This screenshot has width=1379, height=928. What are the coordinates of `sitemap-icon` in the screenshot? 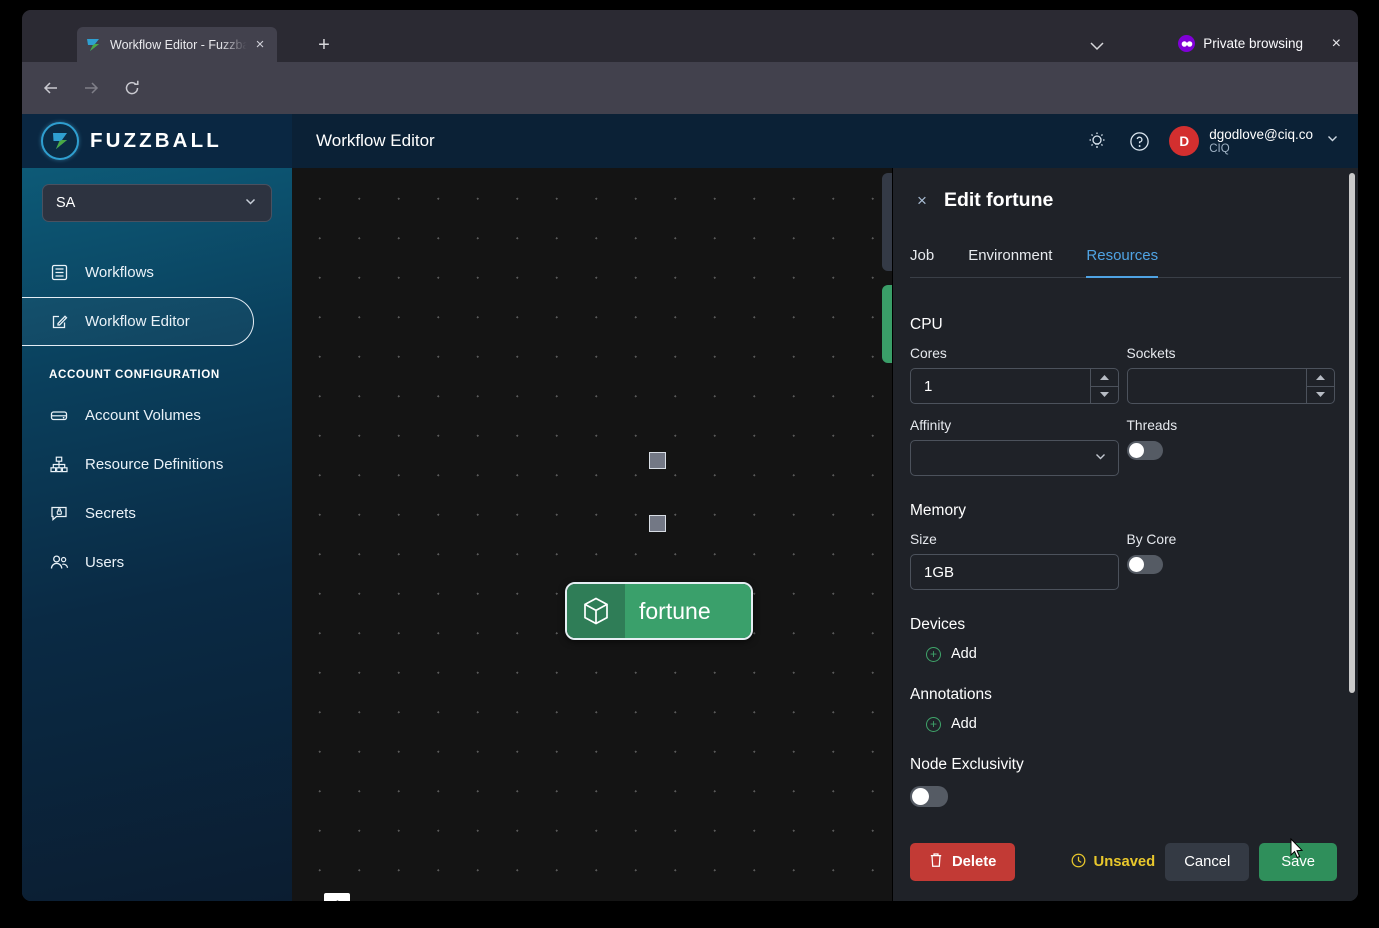 It's located at (59, 465).